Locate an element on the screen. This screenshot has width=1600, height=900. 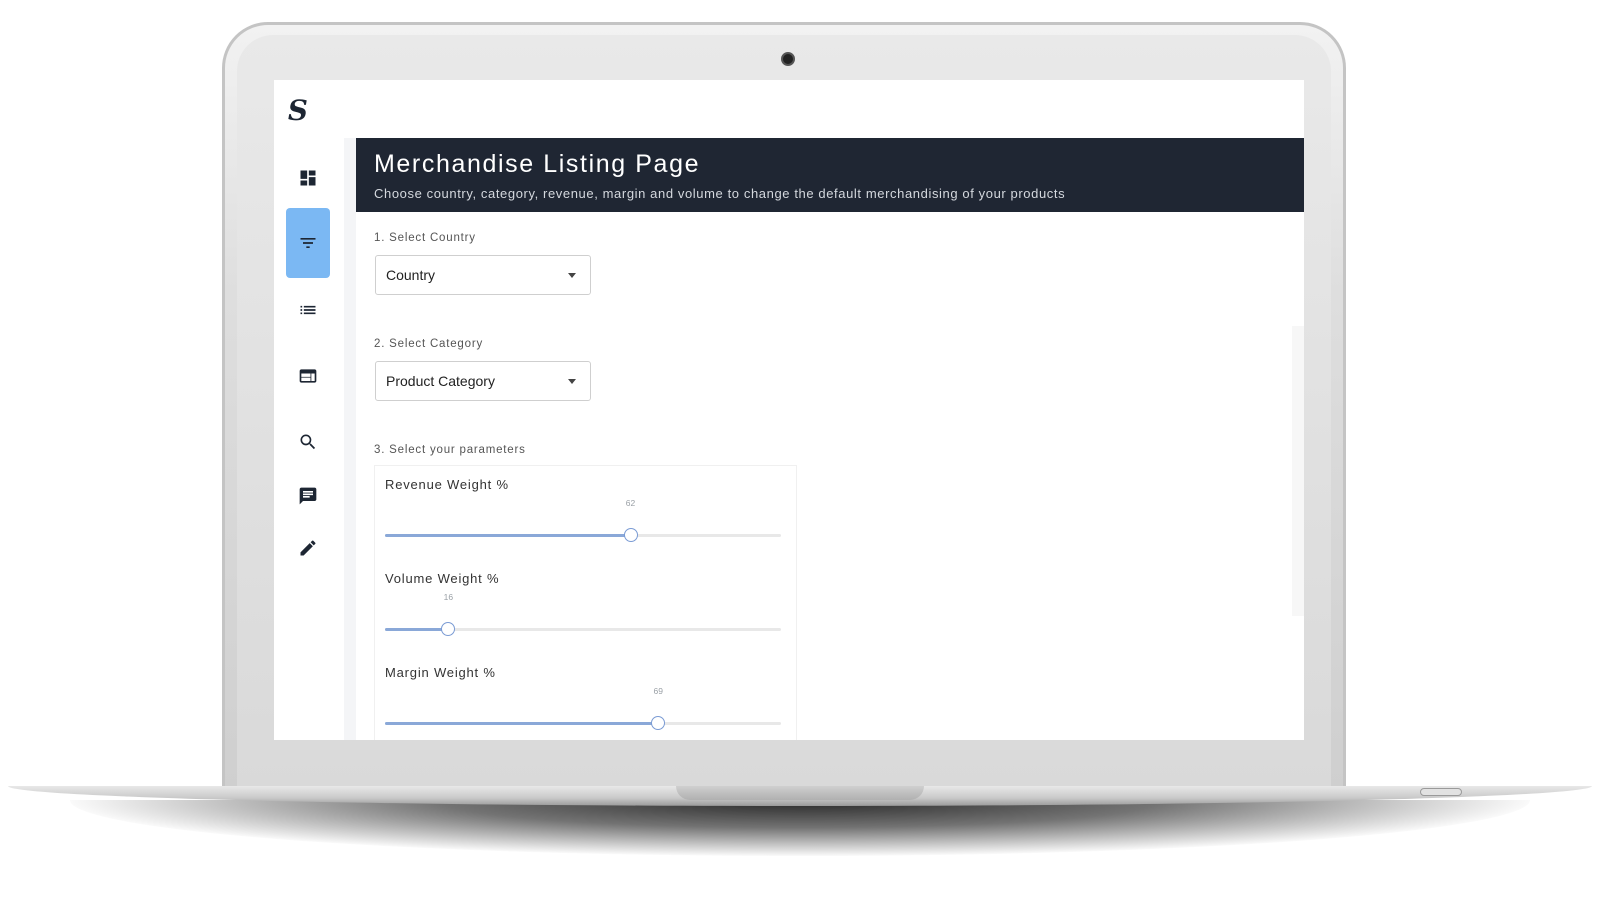
select-parameters-label: 3. Select your parameters is located at coordinates (450, 450).